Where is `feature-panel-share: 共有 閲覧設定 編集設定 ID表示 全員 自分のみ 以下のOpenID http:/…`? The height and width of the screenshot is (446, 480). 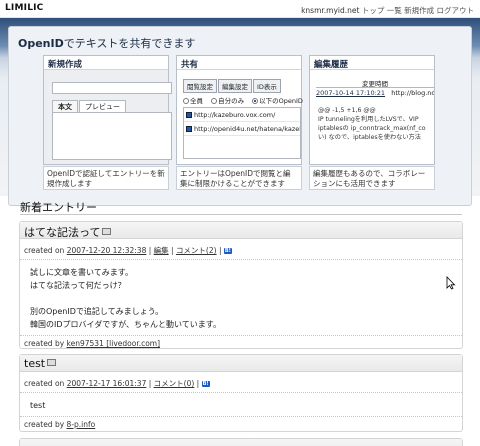
feature-panel-share: 共有 閲覧設定 編集設定 ID表示 全員 自分のみ 以下のOpenID http:/… is located at coordinates (239, 110).